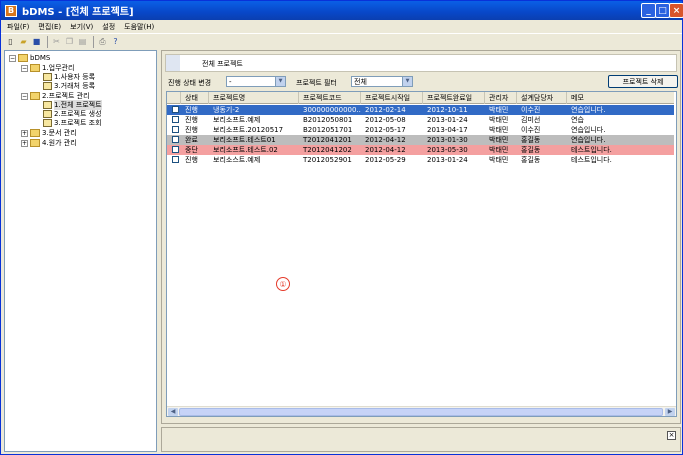 This screenshot has height=455, width=683. I want to click on title-bar: B bDMS - [전체 프로젝트] _ □ ×, so click(342, 10).